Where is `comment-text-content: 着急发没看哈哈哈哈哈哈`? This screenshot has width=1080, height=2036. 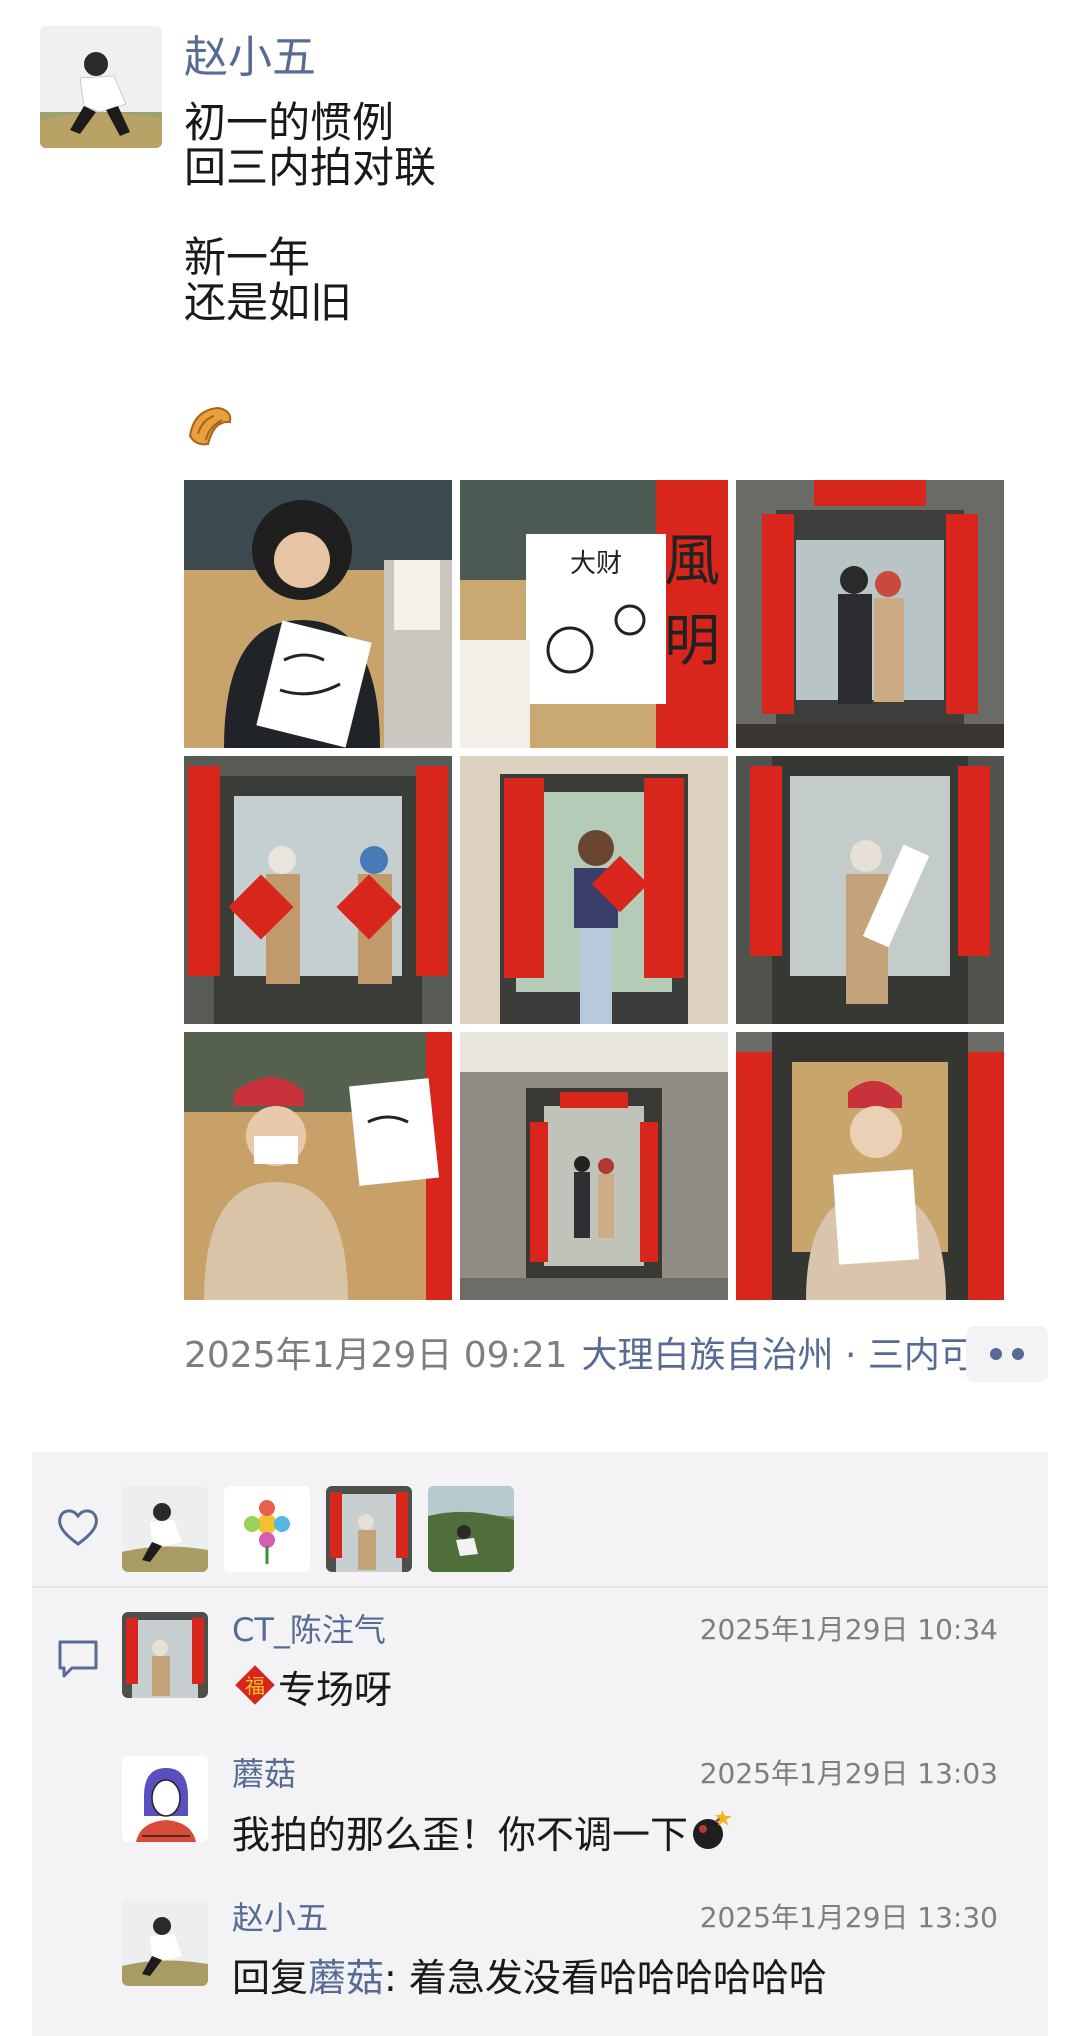 comment-text-content: 着急发没看哈哈哈哈哈哈 is located at coordinates (617, 1978).